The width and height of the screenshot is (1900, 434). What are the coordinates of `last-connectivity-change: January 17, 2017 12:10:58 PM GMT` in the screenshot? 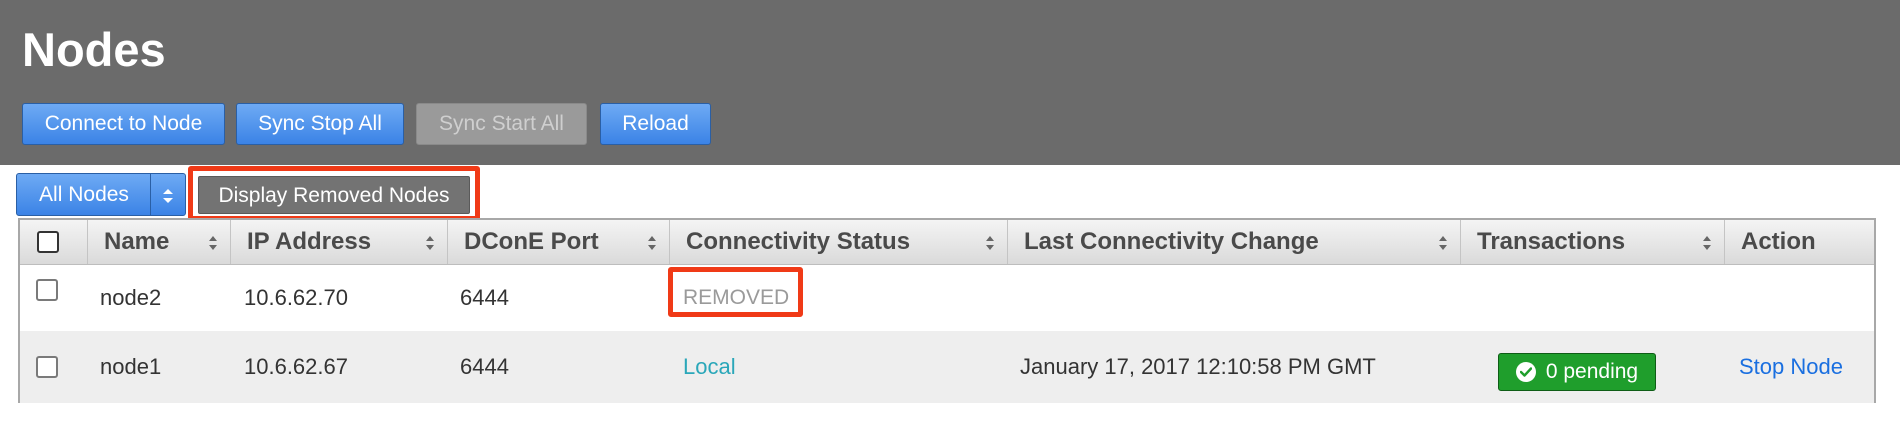 It's located at (1198, 366).